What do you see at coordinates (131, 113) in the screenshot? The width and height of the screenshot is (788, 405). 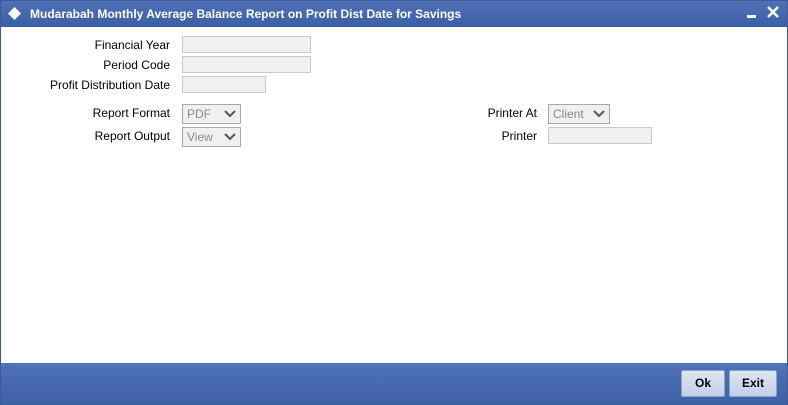 I see `report-format-label: Report Format` at bounding box center [131, 113].